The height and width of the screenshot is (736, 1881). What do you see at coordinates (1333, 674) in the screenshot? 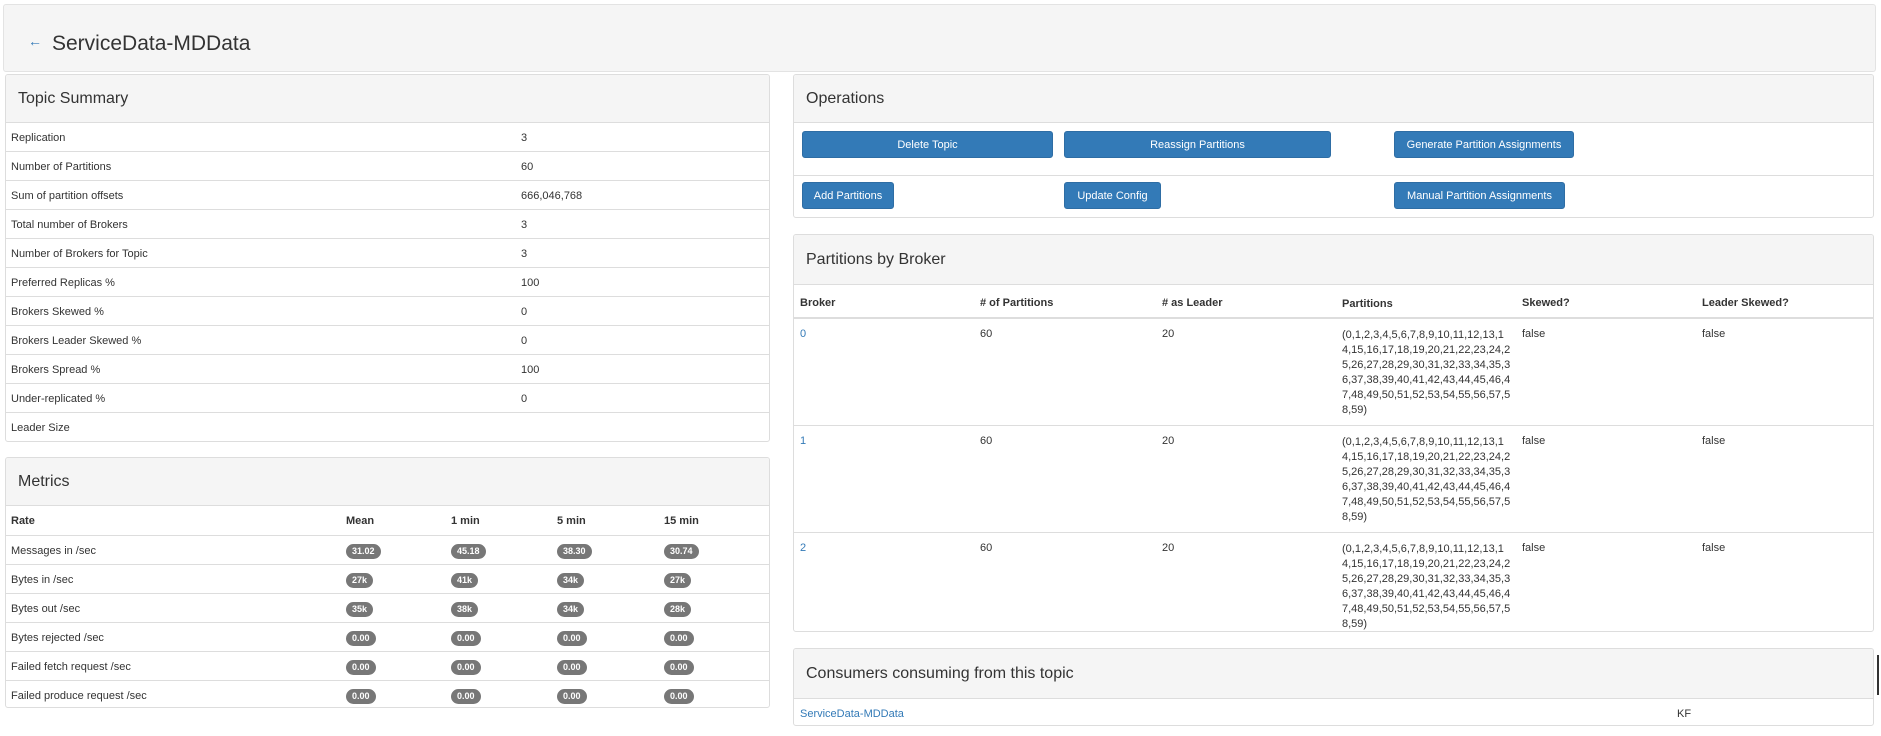
I see `consumers-heading: Consumers consuming from this topic` at bounding box center [1333, 674].